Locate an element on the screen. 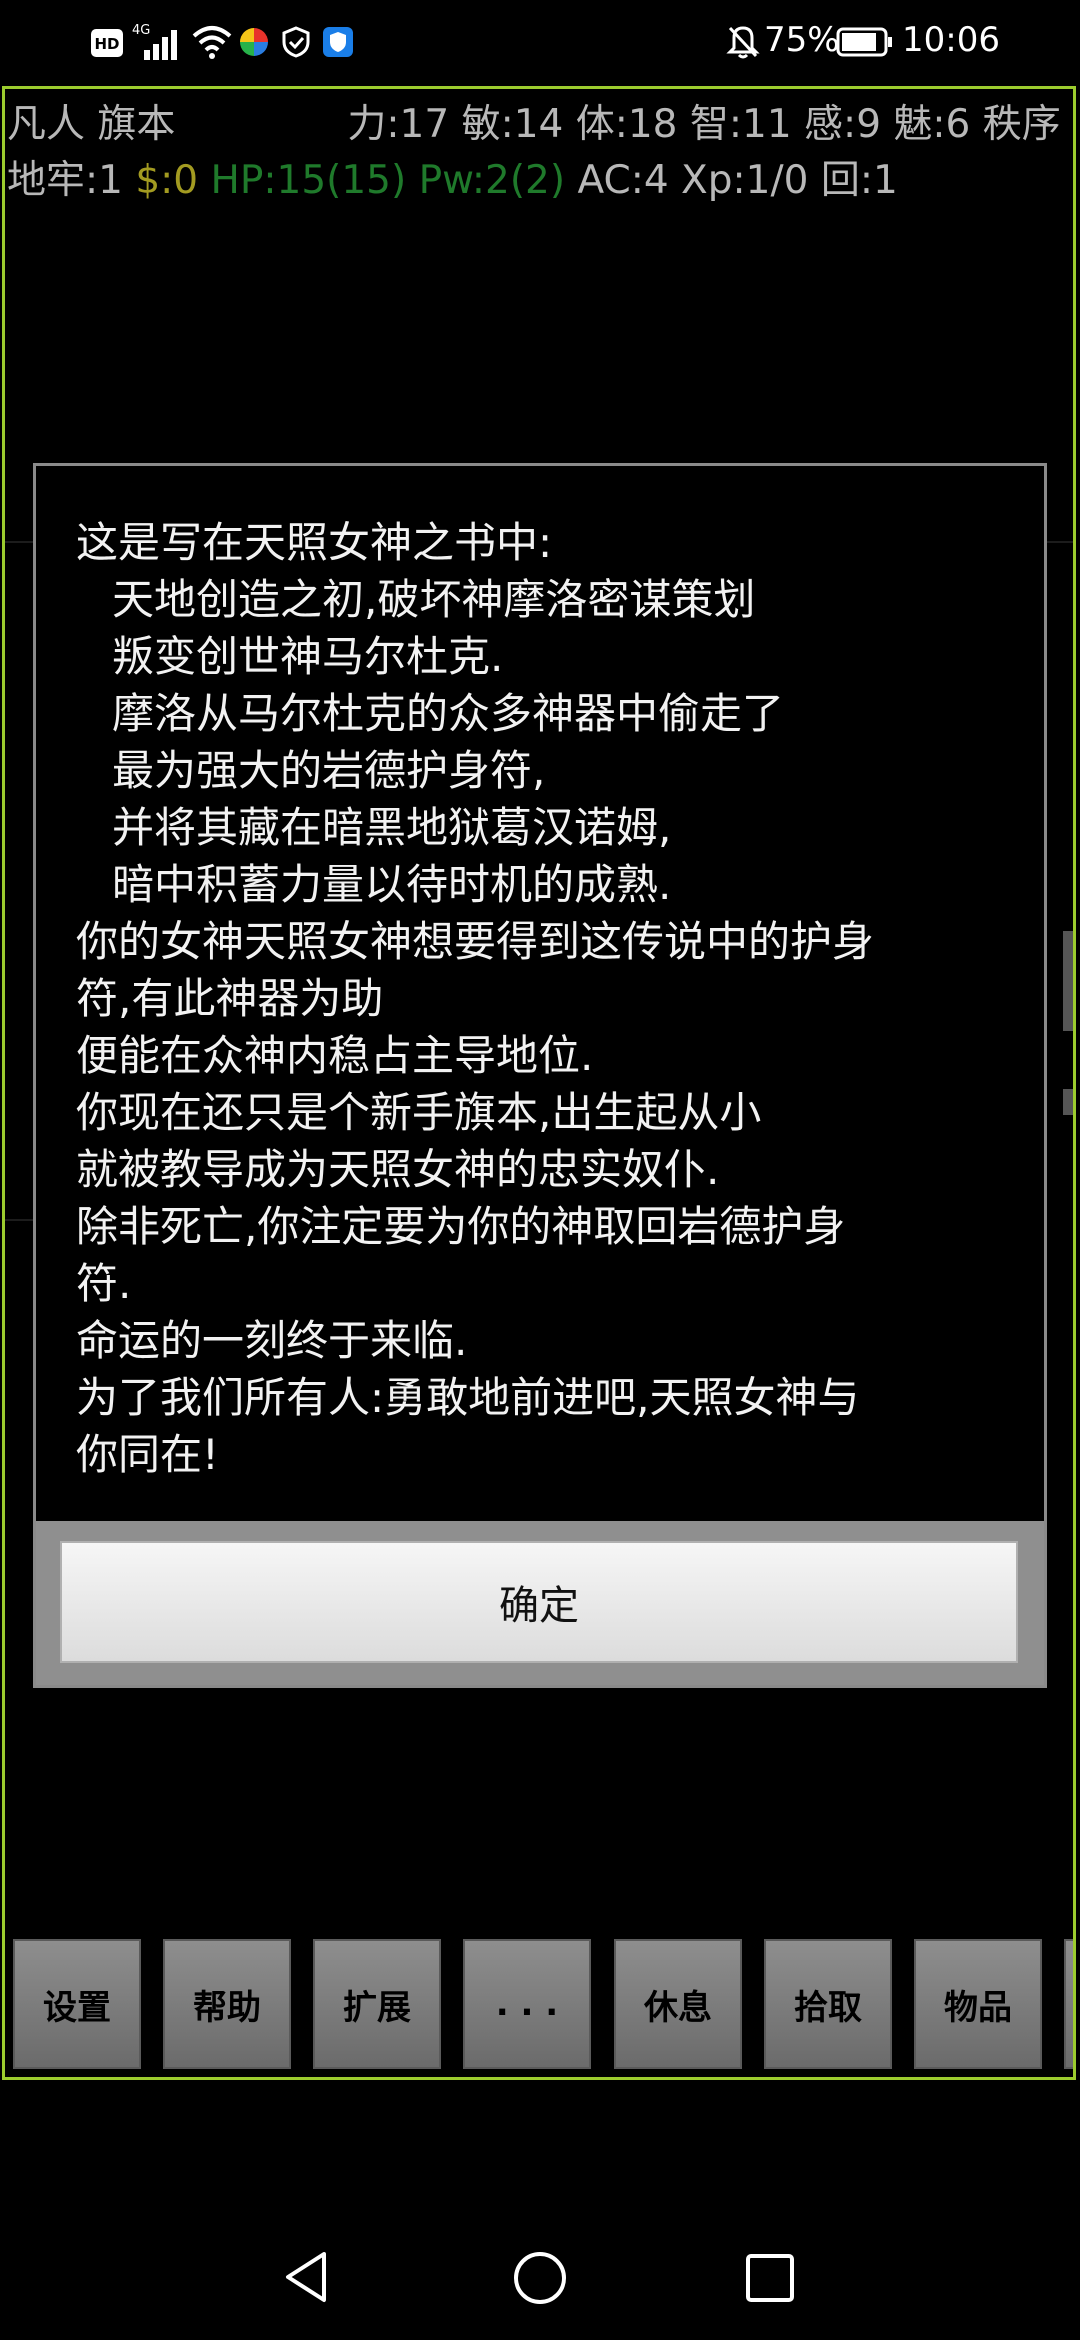 The image size is (1080, 2340). dialog-line: 除非死亡,你注定要为你的神取回岩德护身 is located at coordinates (461, 1226).